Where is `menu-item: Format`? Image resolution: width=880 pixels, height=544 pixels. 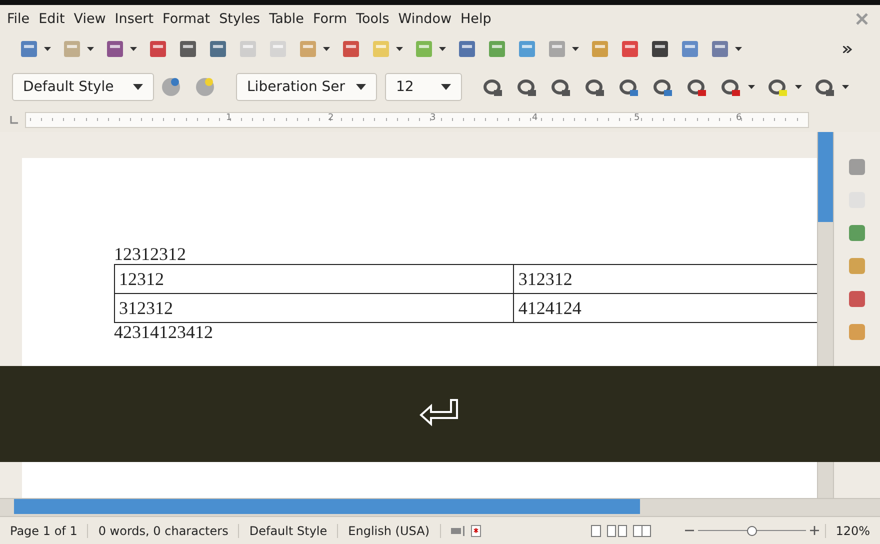
menu-item: Format is located at coordinates (189, 18).